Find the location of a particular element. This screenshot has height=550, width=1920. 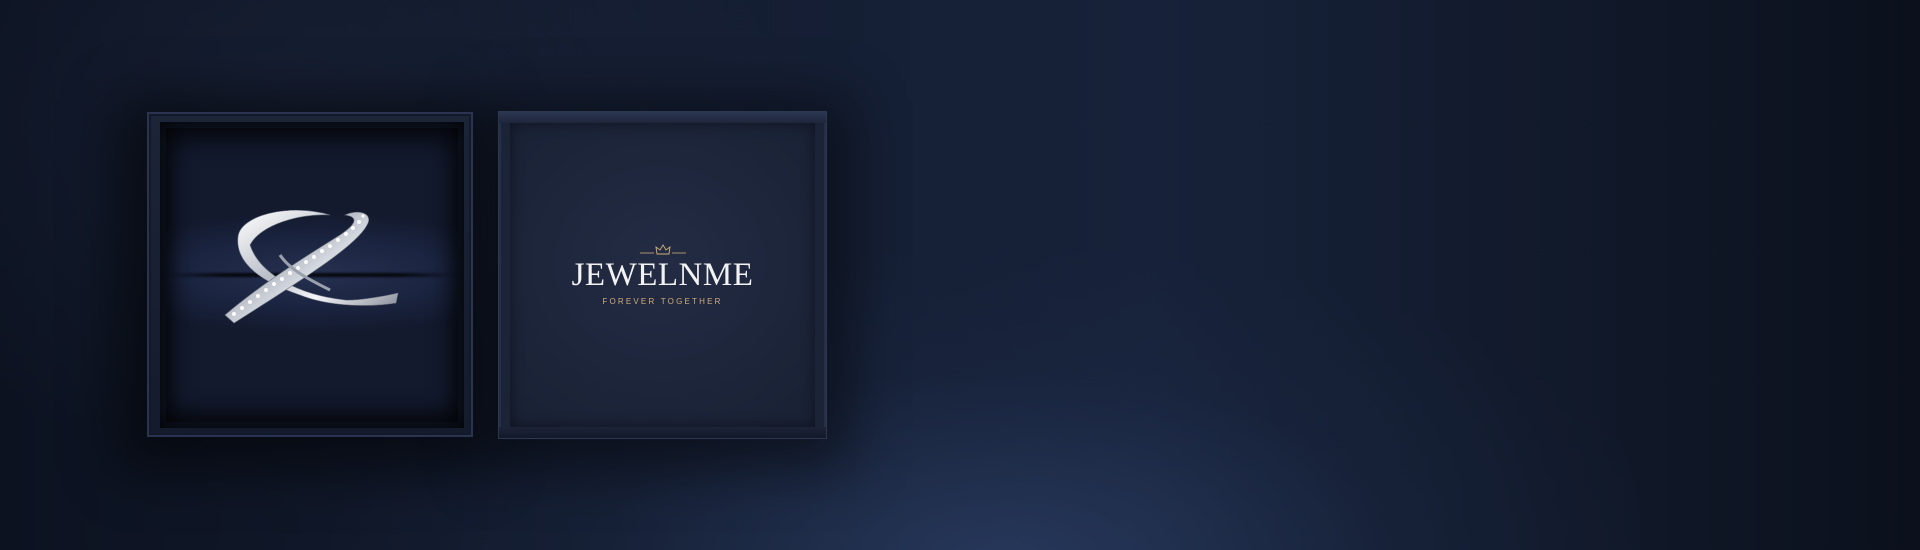

brand-tagline: FOREVER TOGETHER is located at coordinates (662, 301).